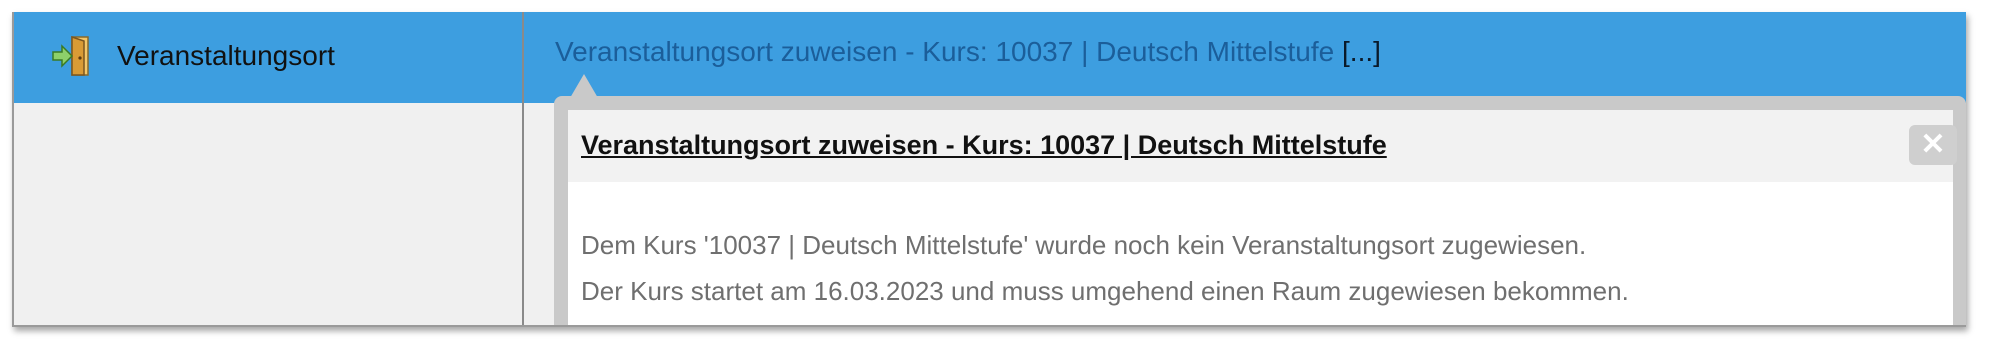 The width and height of the screenshot is (1998, 362). I want to click on venue-row-label-cell: Veranstaltungsort, so click(268, 57).